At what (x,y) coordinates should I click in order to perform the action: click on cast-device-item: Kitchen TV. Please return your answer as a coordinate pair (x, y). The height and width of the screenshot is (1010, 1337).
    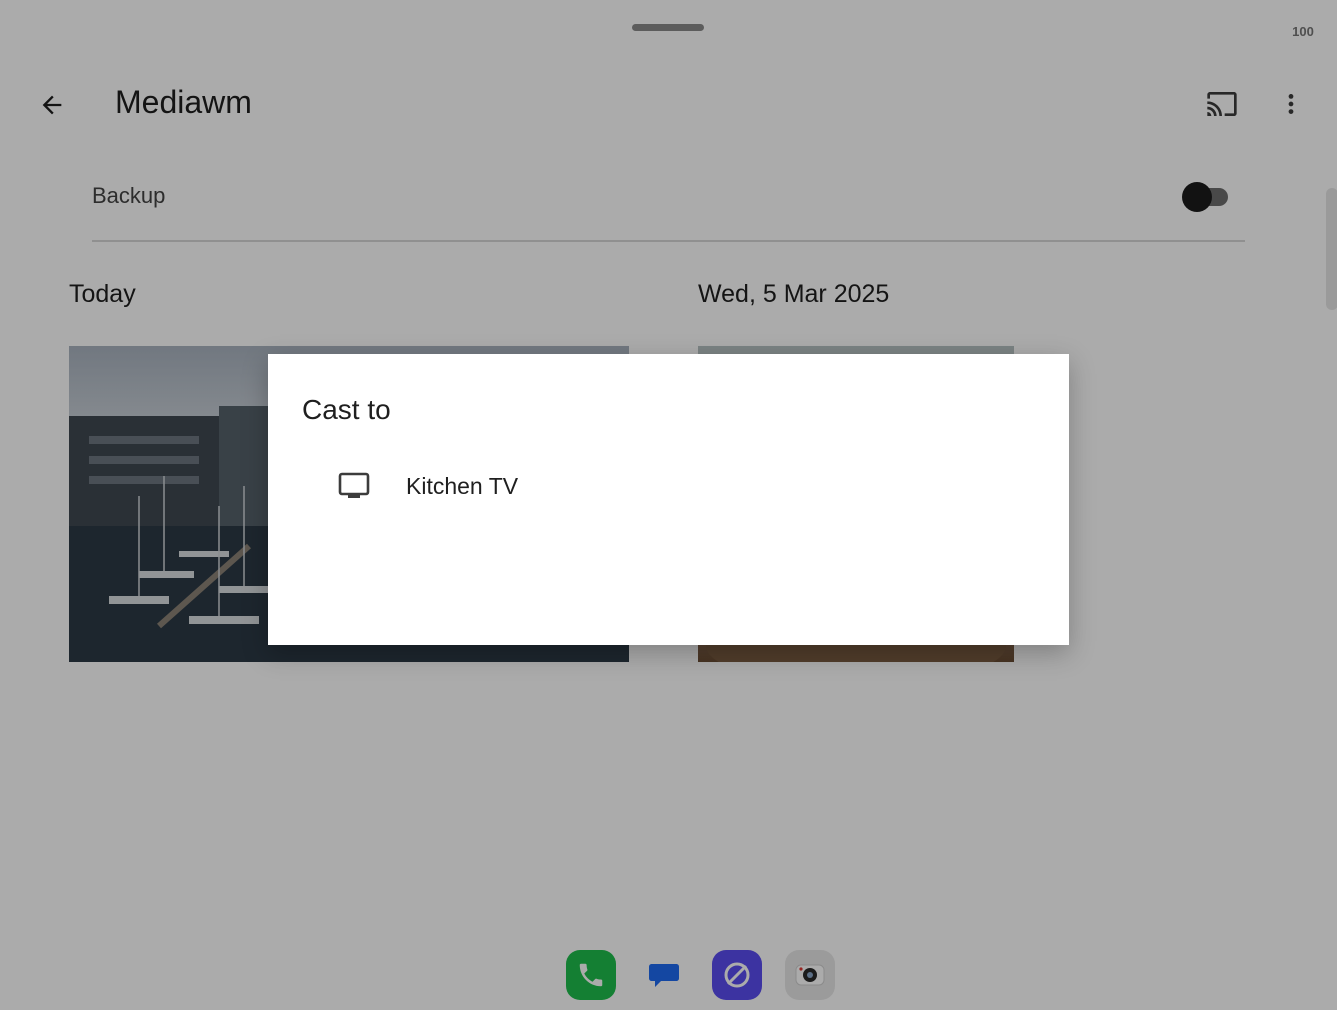
    Looking at the image, I should click on (558, 486).